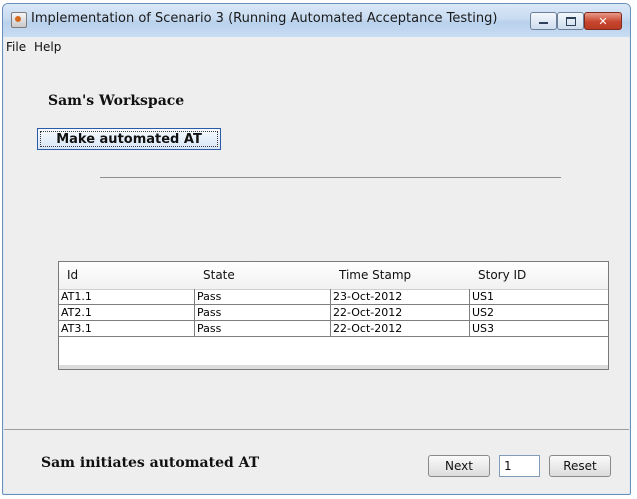 The image size is (637, 499). What do you see at coordinates (263, 275) in the screenshot?
I see `column-header-state: State` at bounding box center [263, 275].